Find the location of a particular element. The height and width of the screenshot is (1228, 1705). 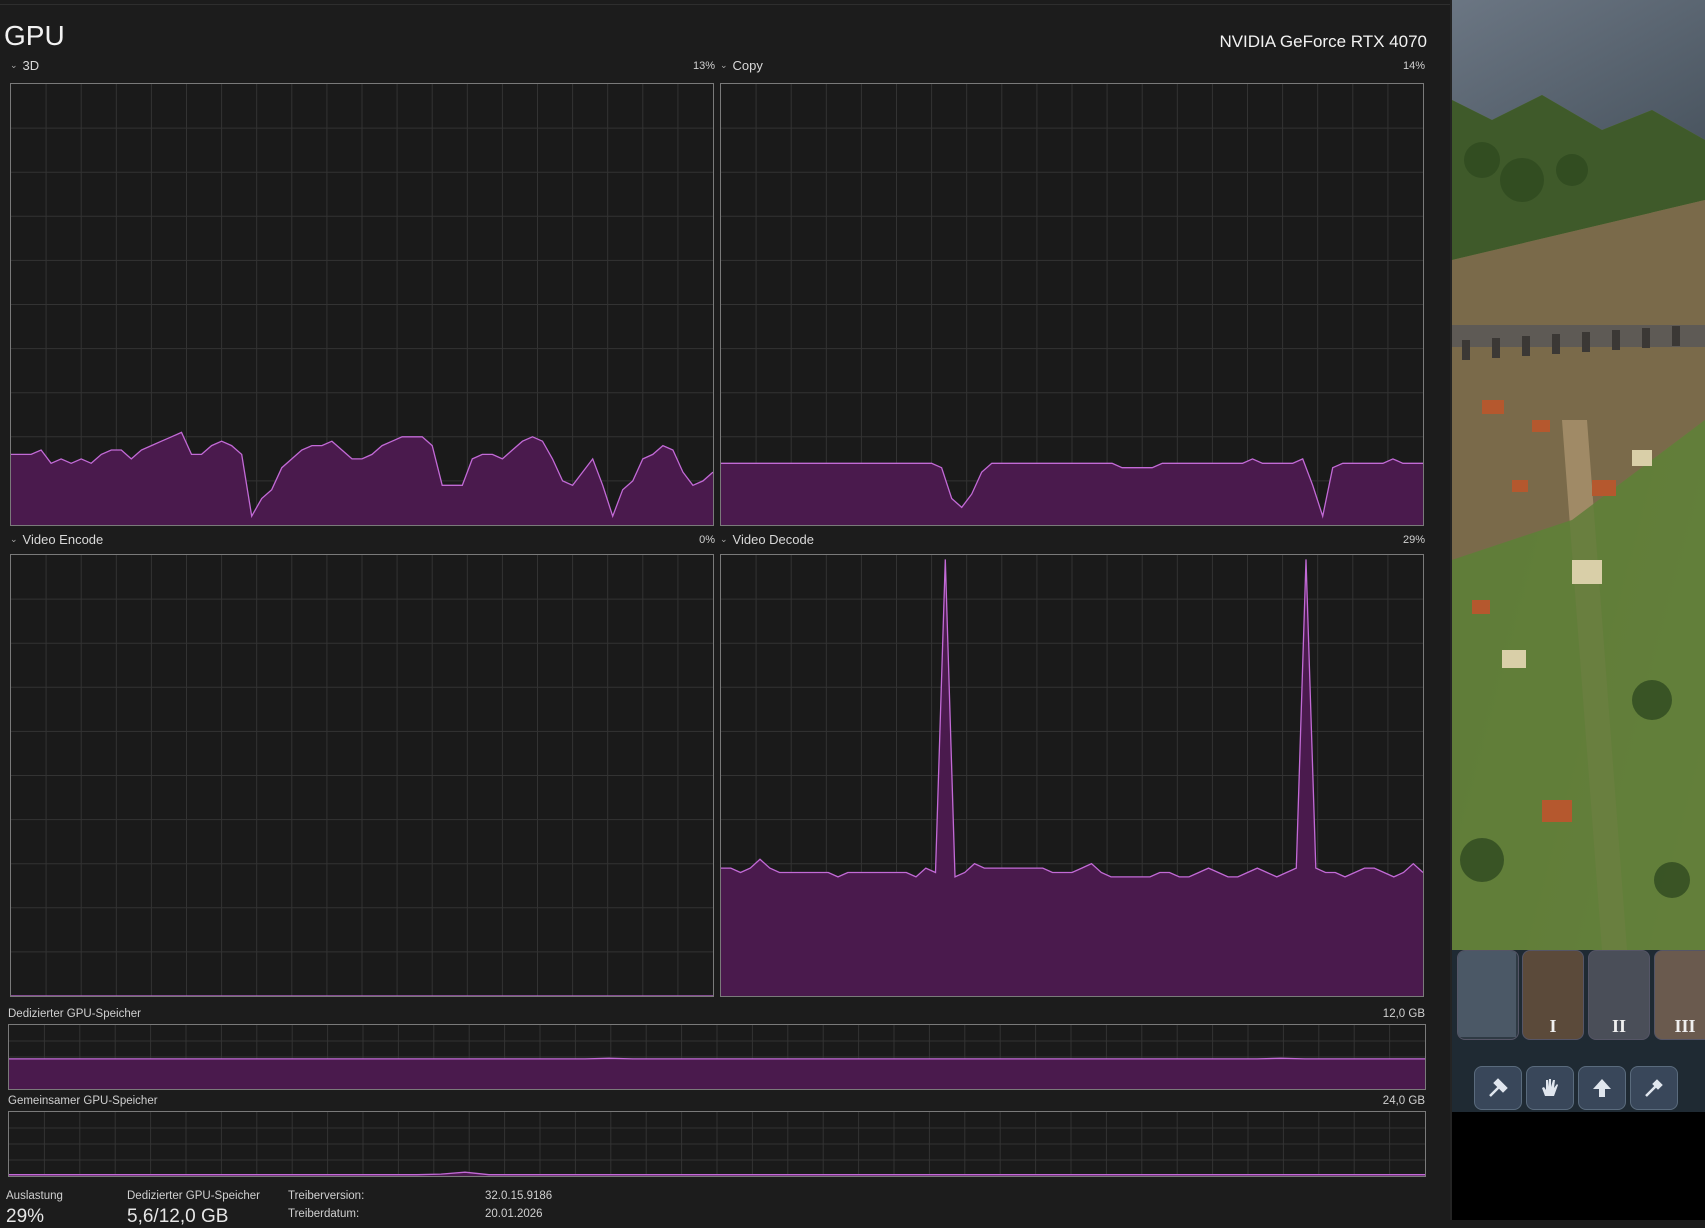

portrait-tier-1-numeral: I is located at coordinates (1553, 1026).